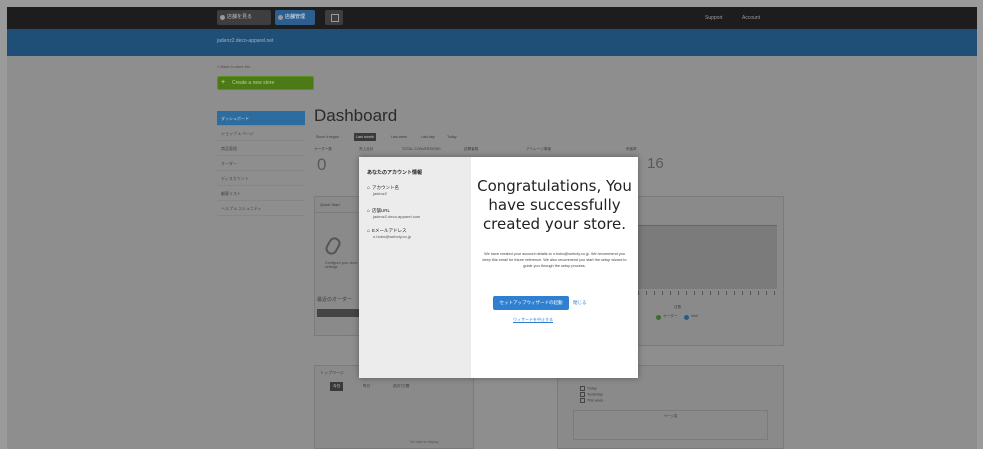 The height and width of the screenshot is (449, 983). What do you see at coordinates (694, 316) in the screenshot?
I see `legend-visit-label: Visit` at bounding box center [694, 316].